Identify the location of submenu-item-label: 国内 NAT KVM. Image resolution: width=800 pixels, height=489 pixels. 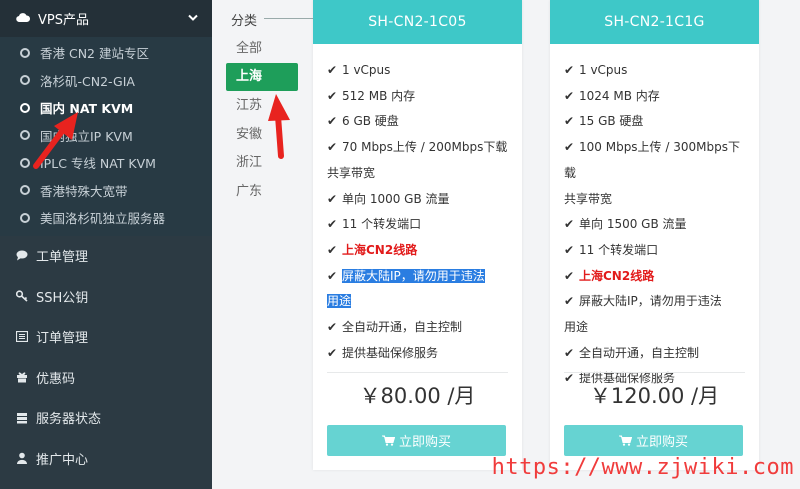
(87, 109).